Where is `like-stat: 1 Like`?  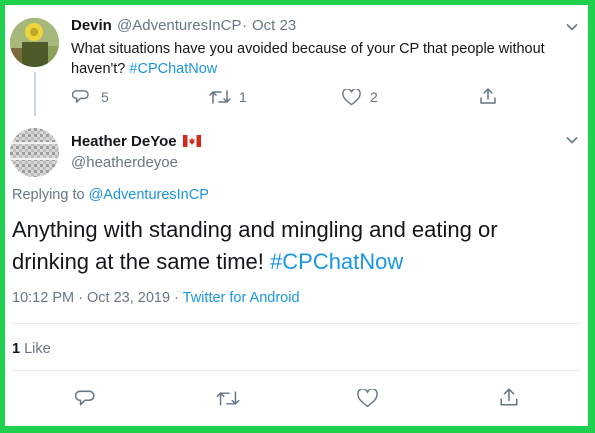 like-stat: 1 Like is located at coordinates (31, 349).